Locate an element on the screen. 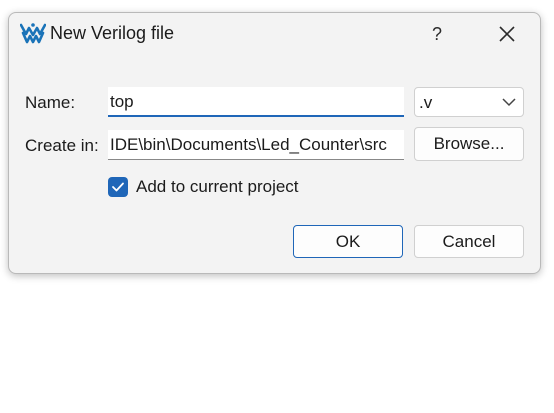 The image size is (554, 413). close-button is located at coordinates (507, 34).